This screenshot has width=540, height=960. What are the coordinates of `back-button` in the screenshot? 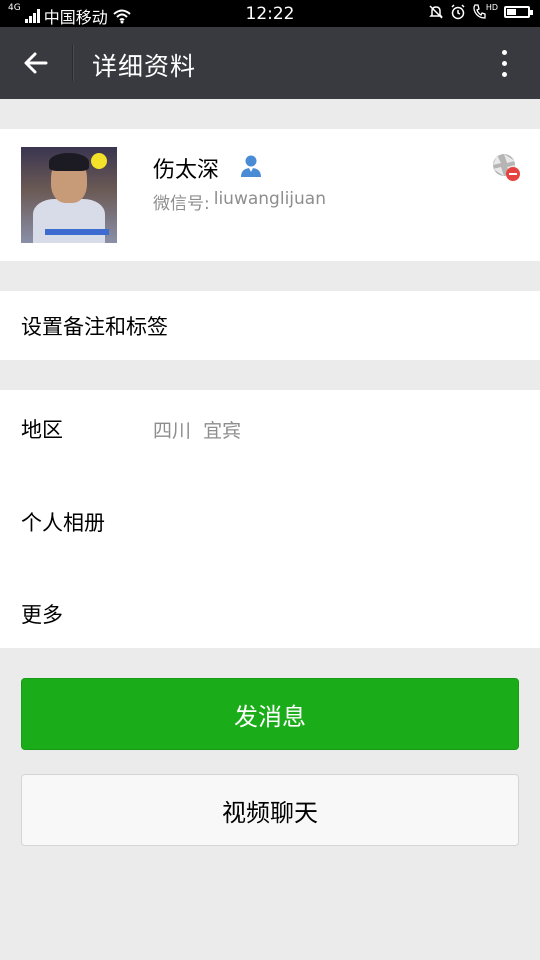 It's located at (36, 63).